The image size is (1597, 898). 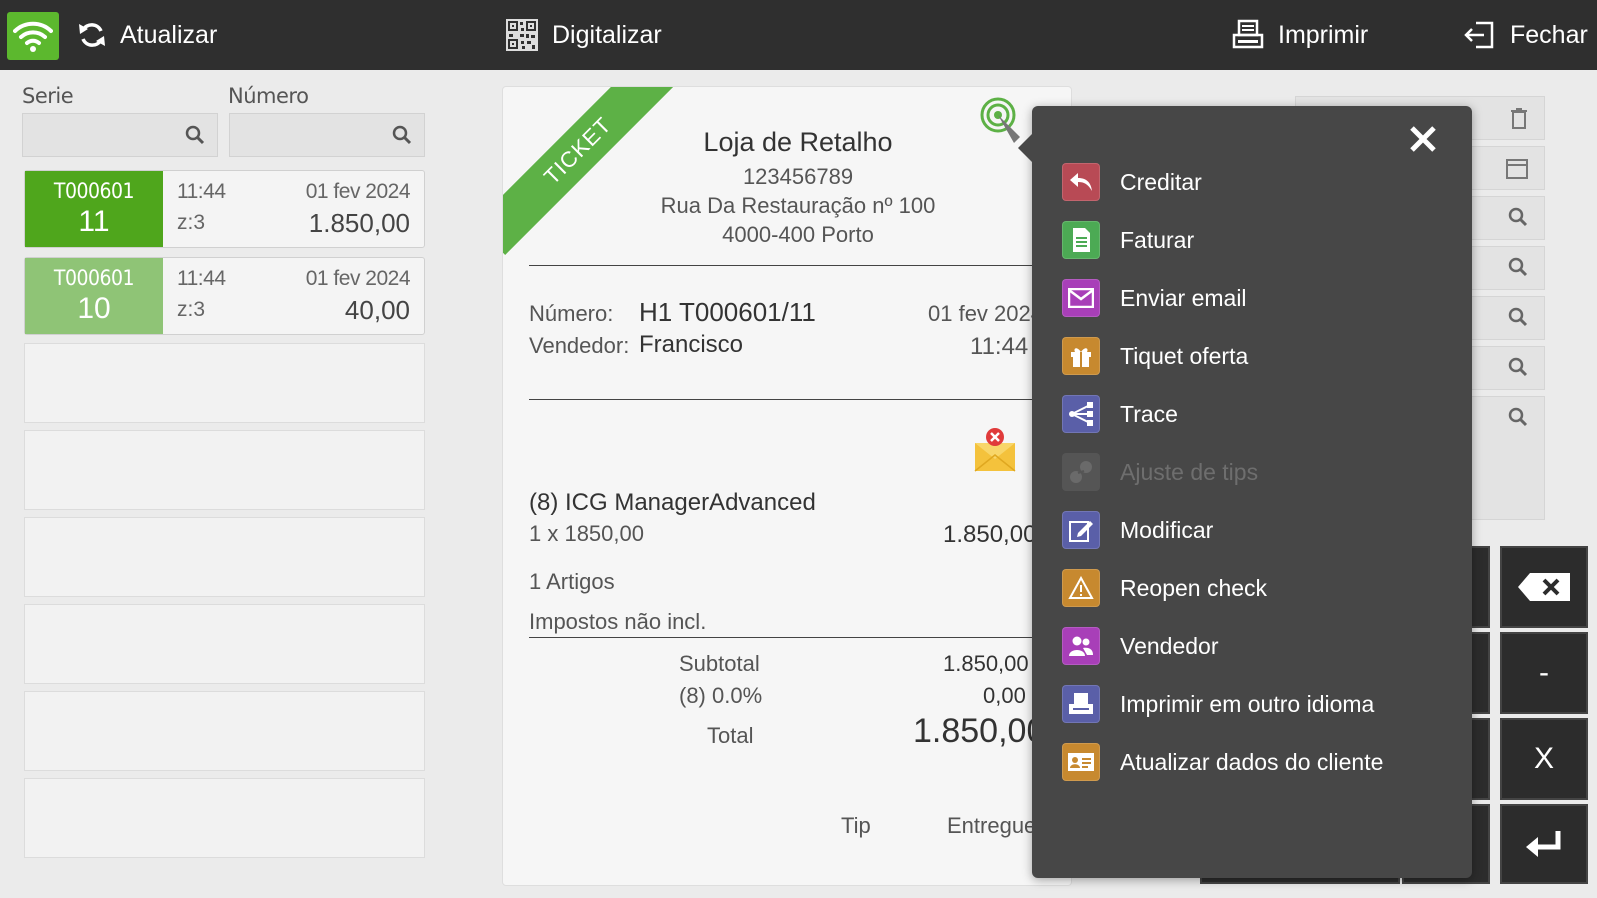 I want to click on menu-item-label: Tiquet oferta, so click(x=1184, y=355).